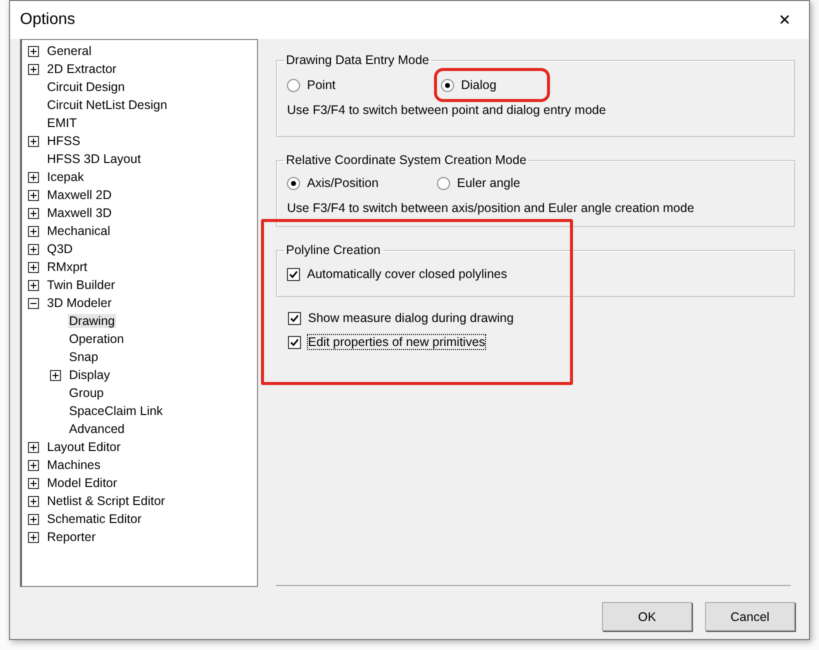 This screenshot has width=819, height=650. What do you see at coordinates (92, 321) in the screenshot?
I see `tree-item: Drawing` at bounding box center [92, 321].